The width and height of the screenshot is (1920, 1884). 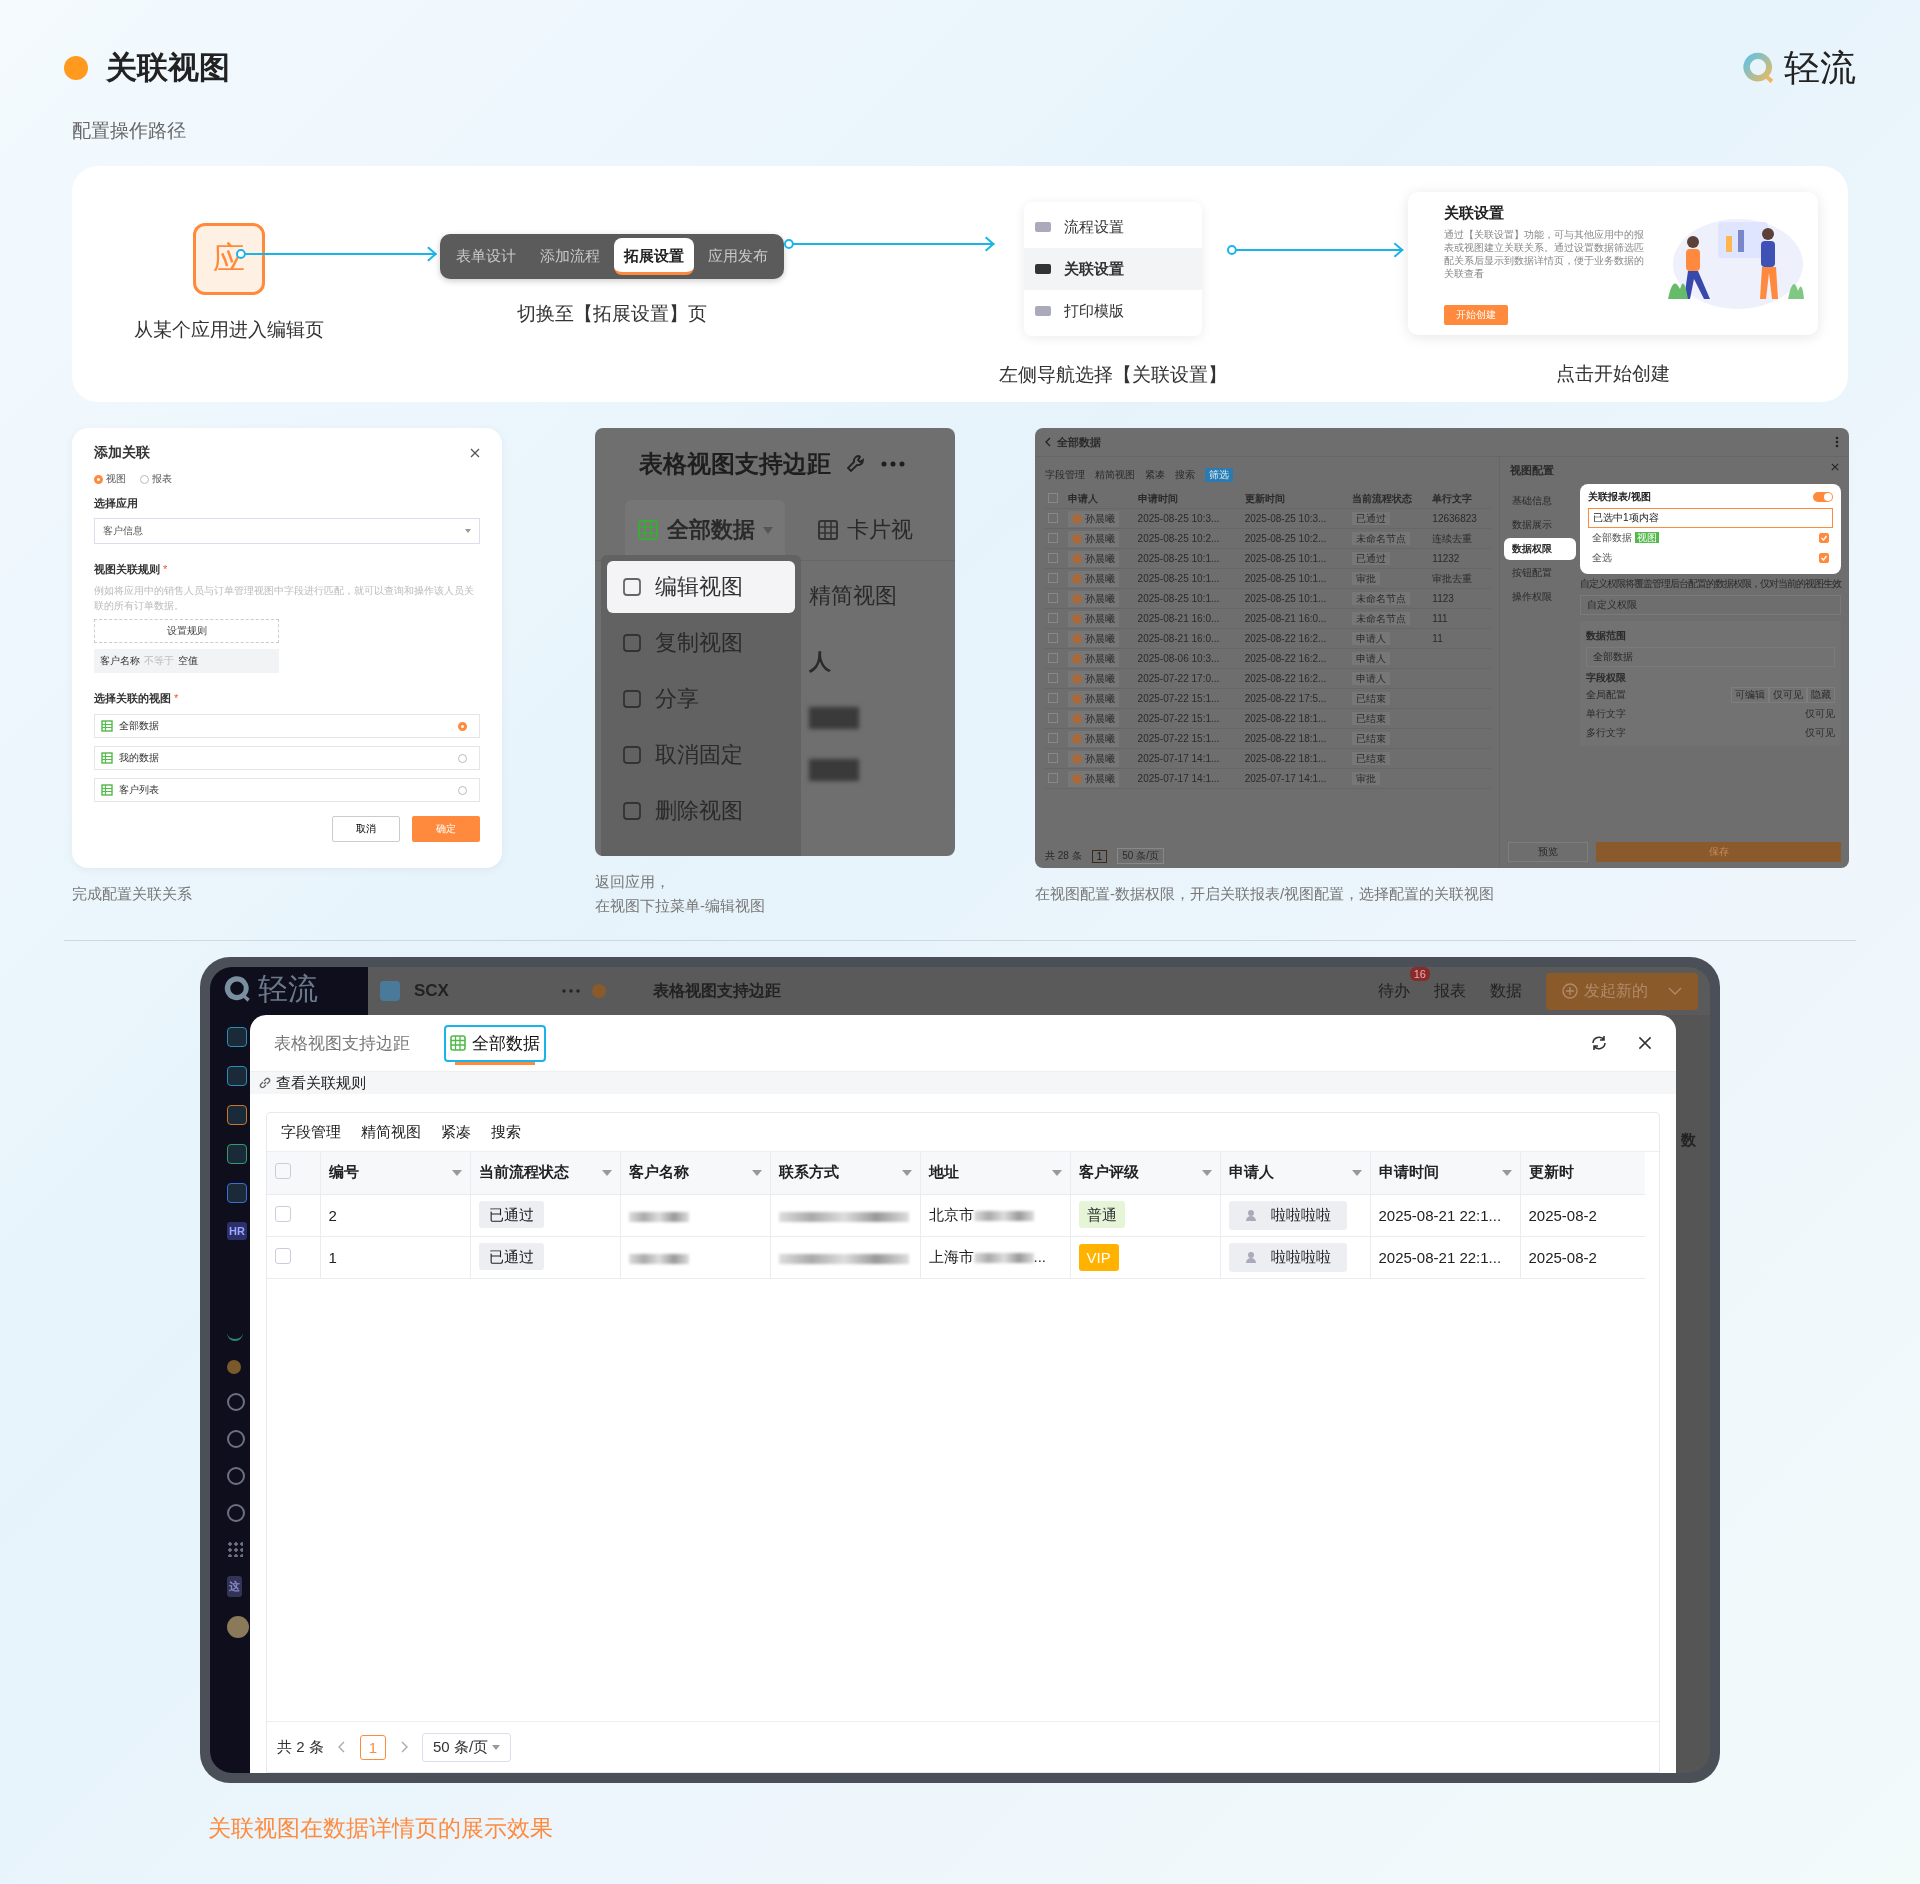 What do you see at coordinates (1112, 269) in the screenshot?
I see `nav-item: 关联设置` at bounding box center [1112, 269].